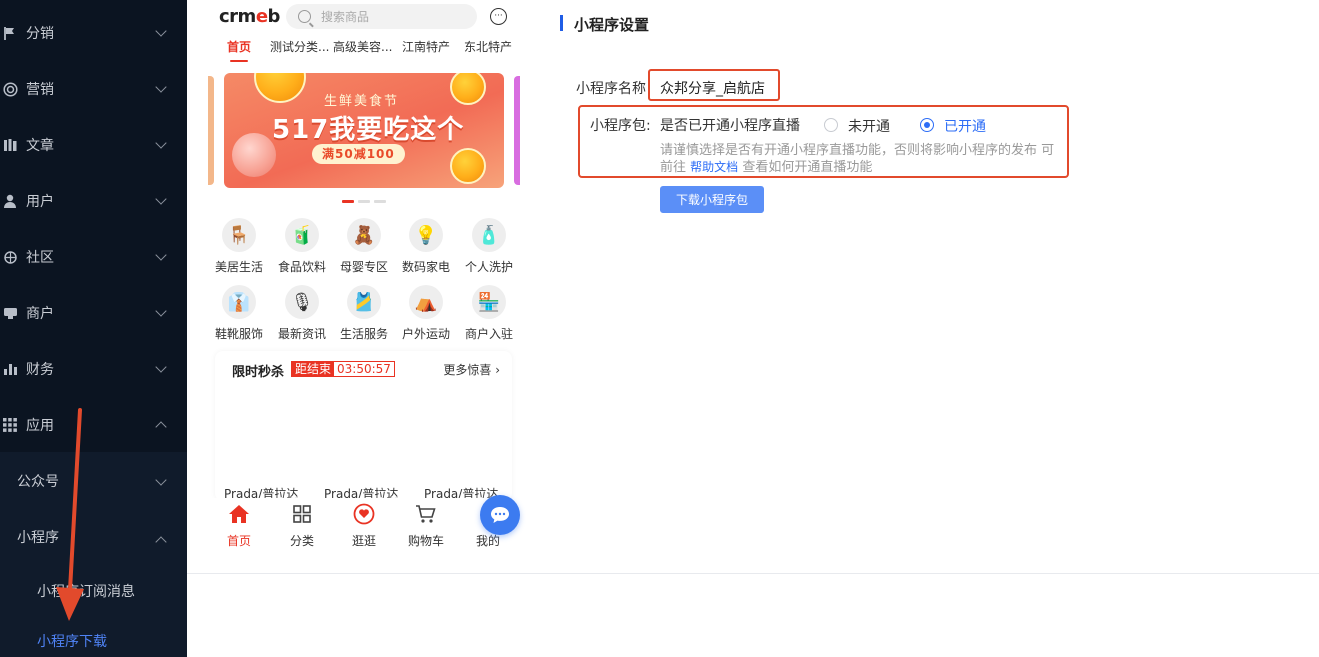 The height and width of the screenshot is (657, 1319). Describe the element at coordinates (254, 155) in the screenshot. I see `peach-image` at that location.